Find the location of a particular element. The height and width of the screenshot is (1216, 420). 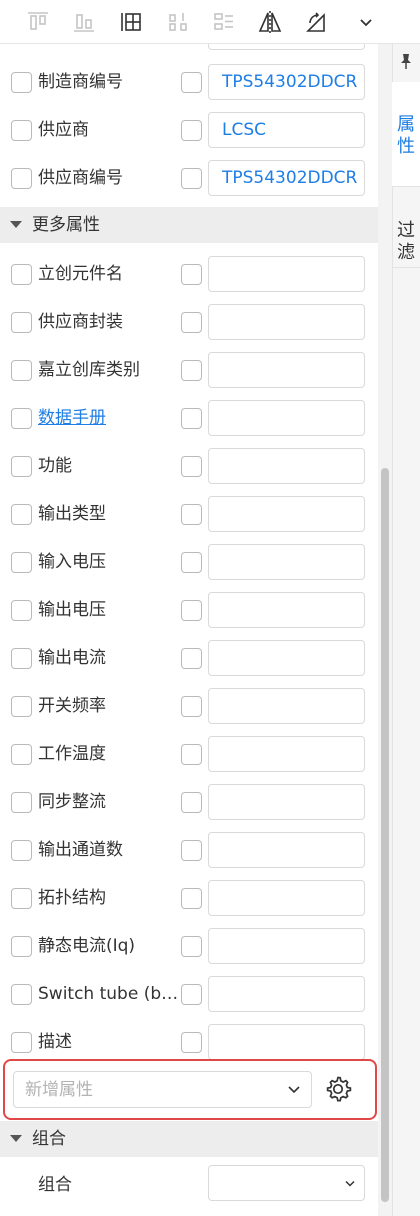

gear-icon is located at coordinates (338, 1089).